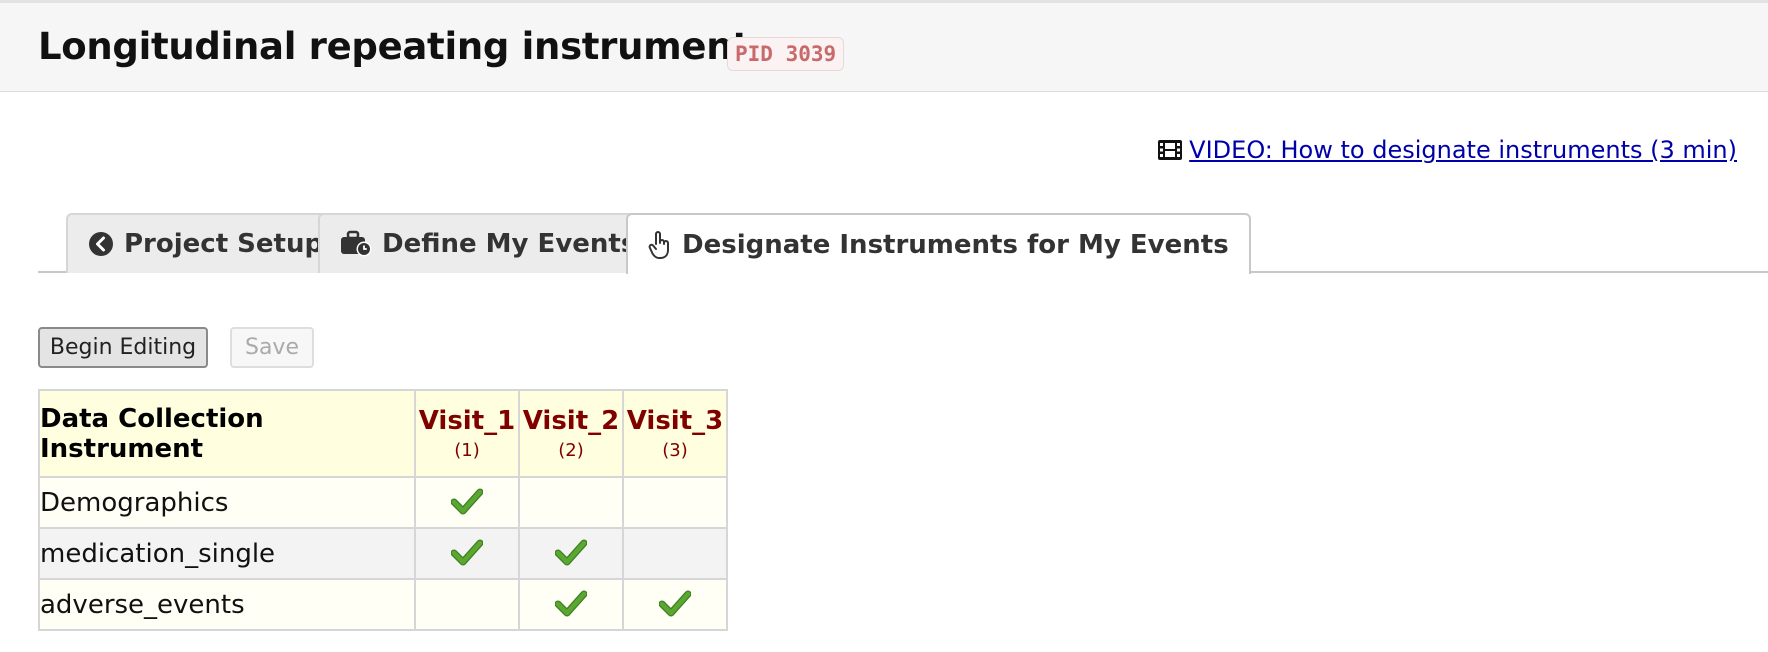 This screenshot has height=652, width=1768. What do you see at coordinates (405, 46) in the screenshot?
I see `page-title: Longitudinal repeating instruments` at bounding box center [405, 46].